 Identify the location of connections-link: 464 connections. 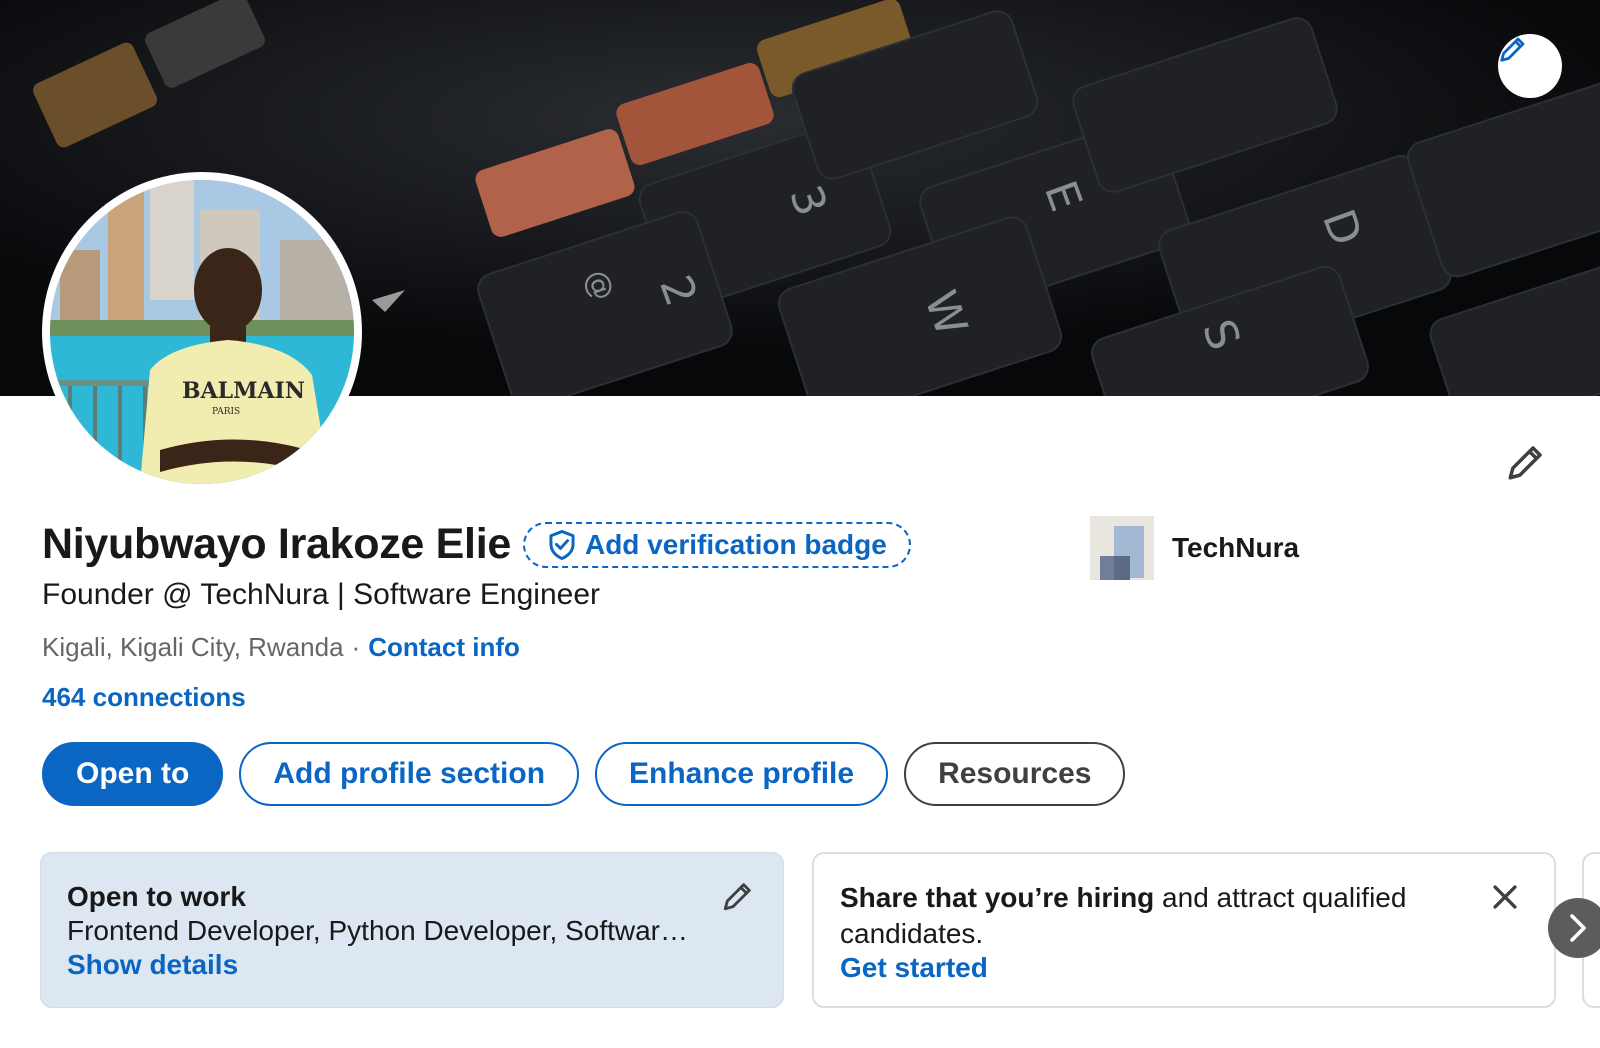
(144, 697).